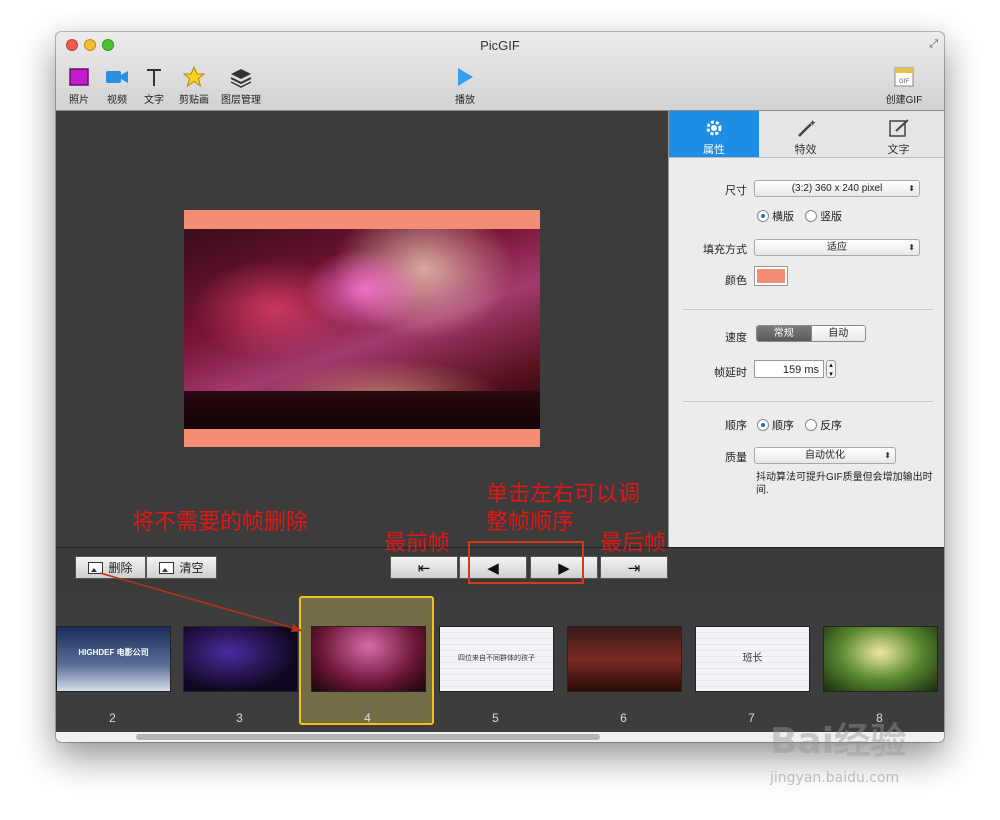  Describe the element at coordinates (530, 522) in the screenshot. I see `annotation-reorder-hint-2: 整帧顺序` at that location.